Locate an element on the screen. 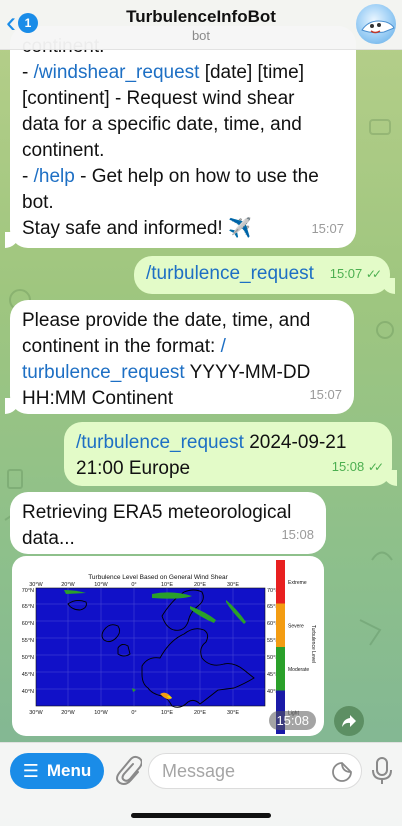 The height and width of the screenshot is (826, 402). command-link: turbulence_request is located at coordinates (103, 372).